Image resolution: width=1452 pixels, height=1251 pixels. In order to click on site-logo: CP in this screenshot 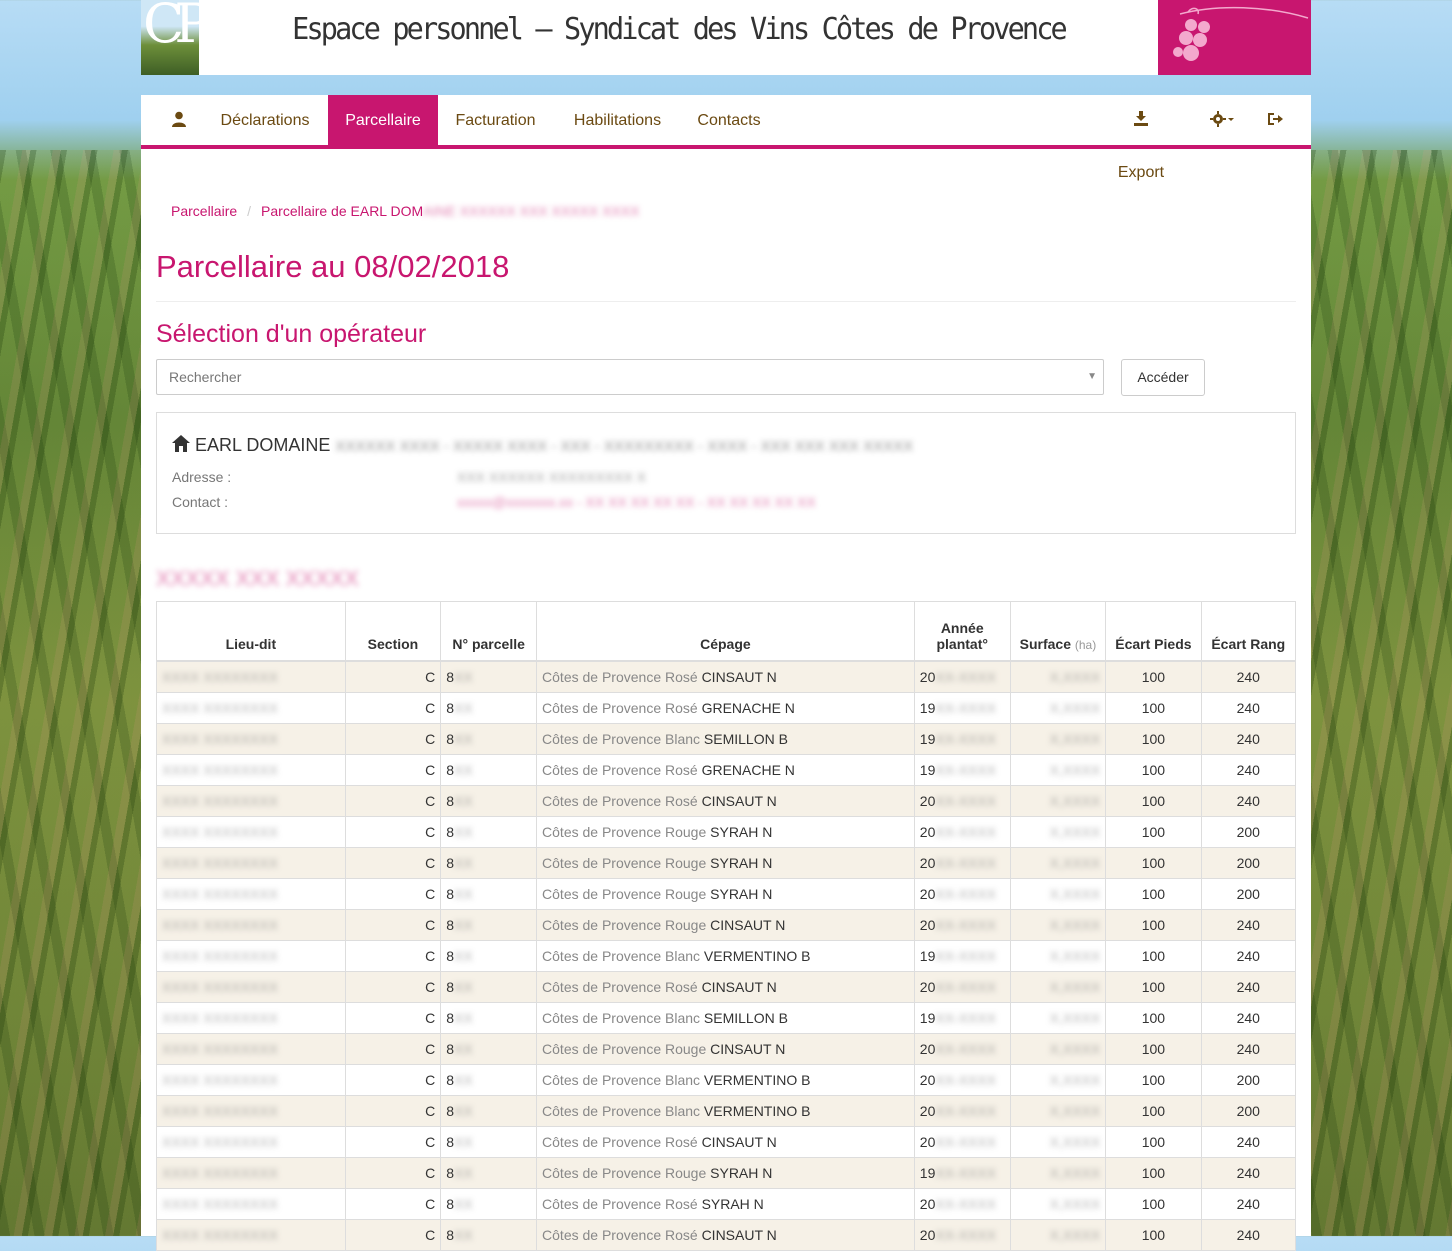, I will do `click(170, 37)`.